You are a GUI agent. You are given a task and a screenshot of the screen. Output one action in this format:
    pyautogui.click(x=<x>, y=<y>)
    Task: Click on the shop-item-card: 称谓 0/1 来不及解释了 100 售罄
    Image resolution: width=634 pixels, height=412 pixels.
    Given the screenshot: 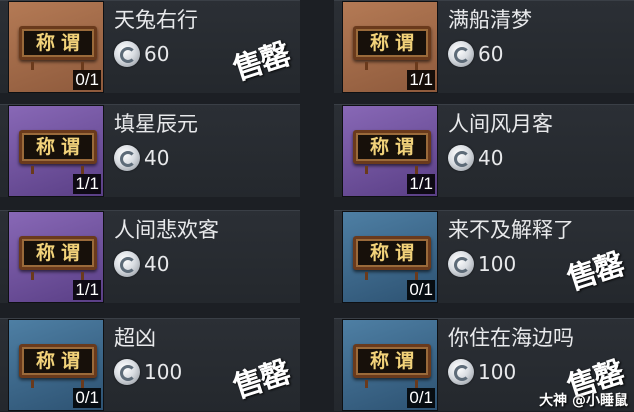 What is the action you would take?
    pyautogui.click(x=484, y=256)
    